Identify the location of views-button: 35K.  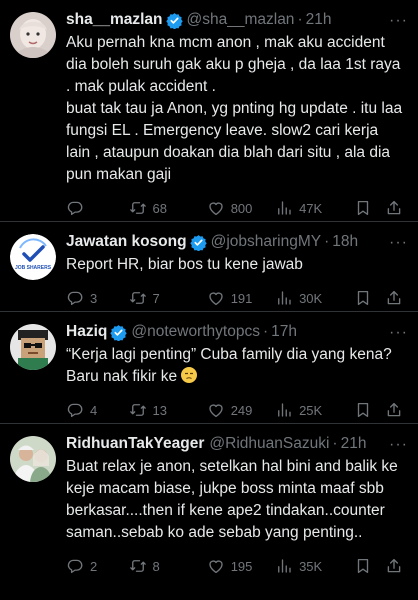
(309, 566).